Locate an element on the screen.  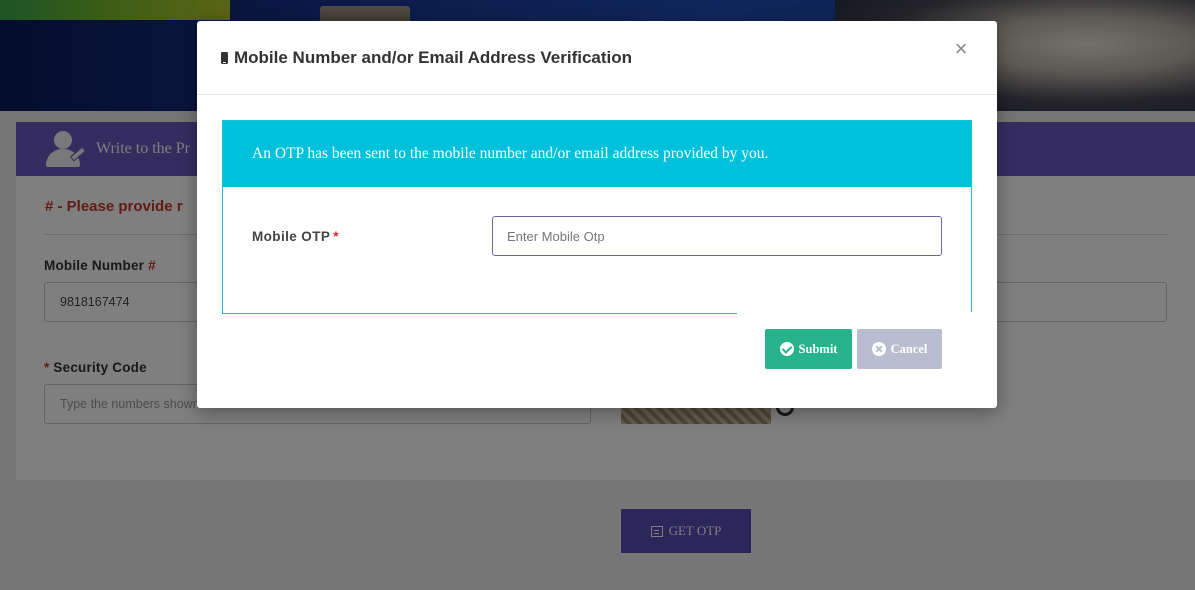
close-circle-icon is located at coordinates (878, 349).